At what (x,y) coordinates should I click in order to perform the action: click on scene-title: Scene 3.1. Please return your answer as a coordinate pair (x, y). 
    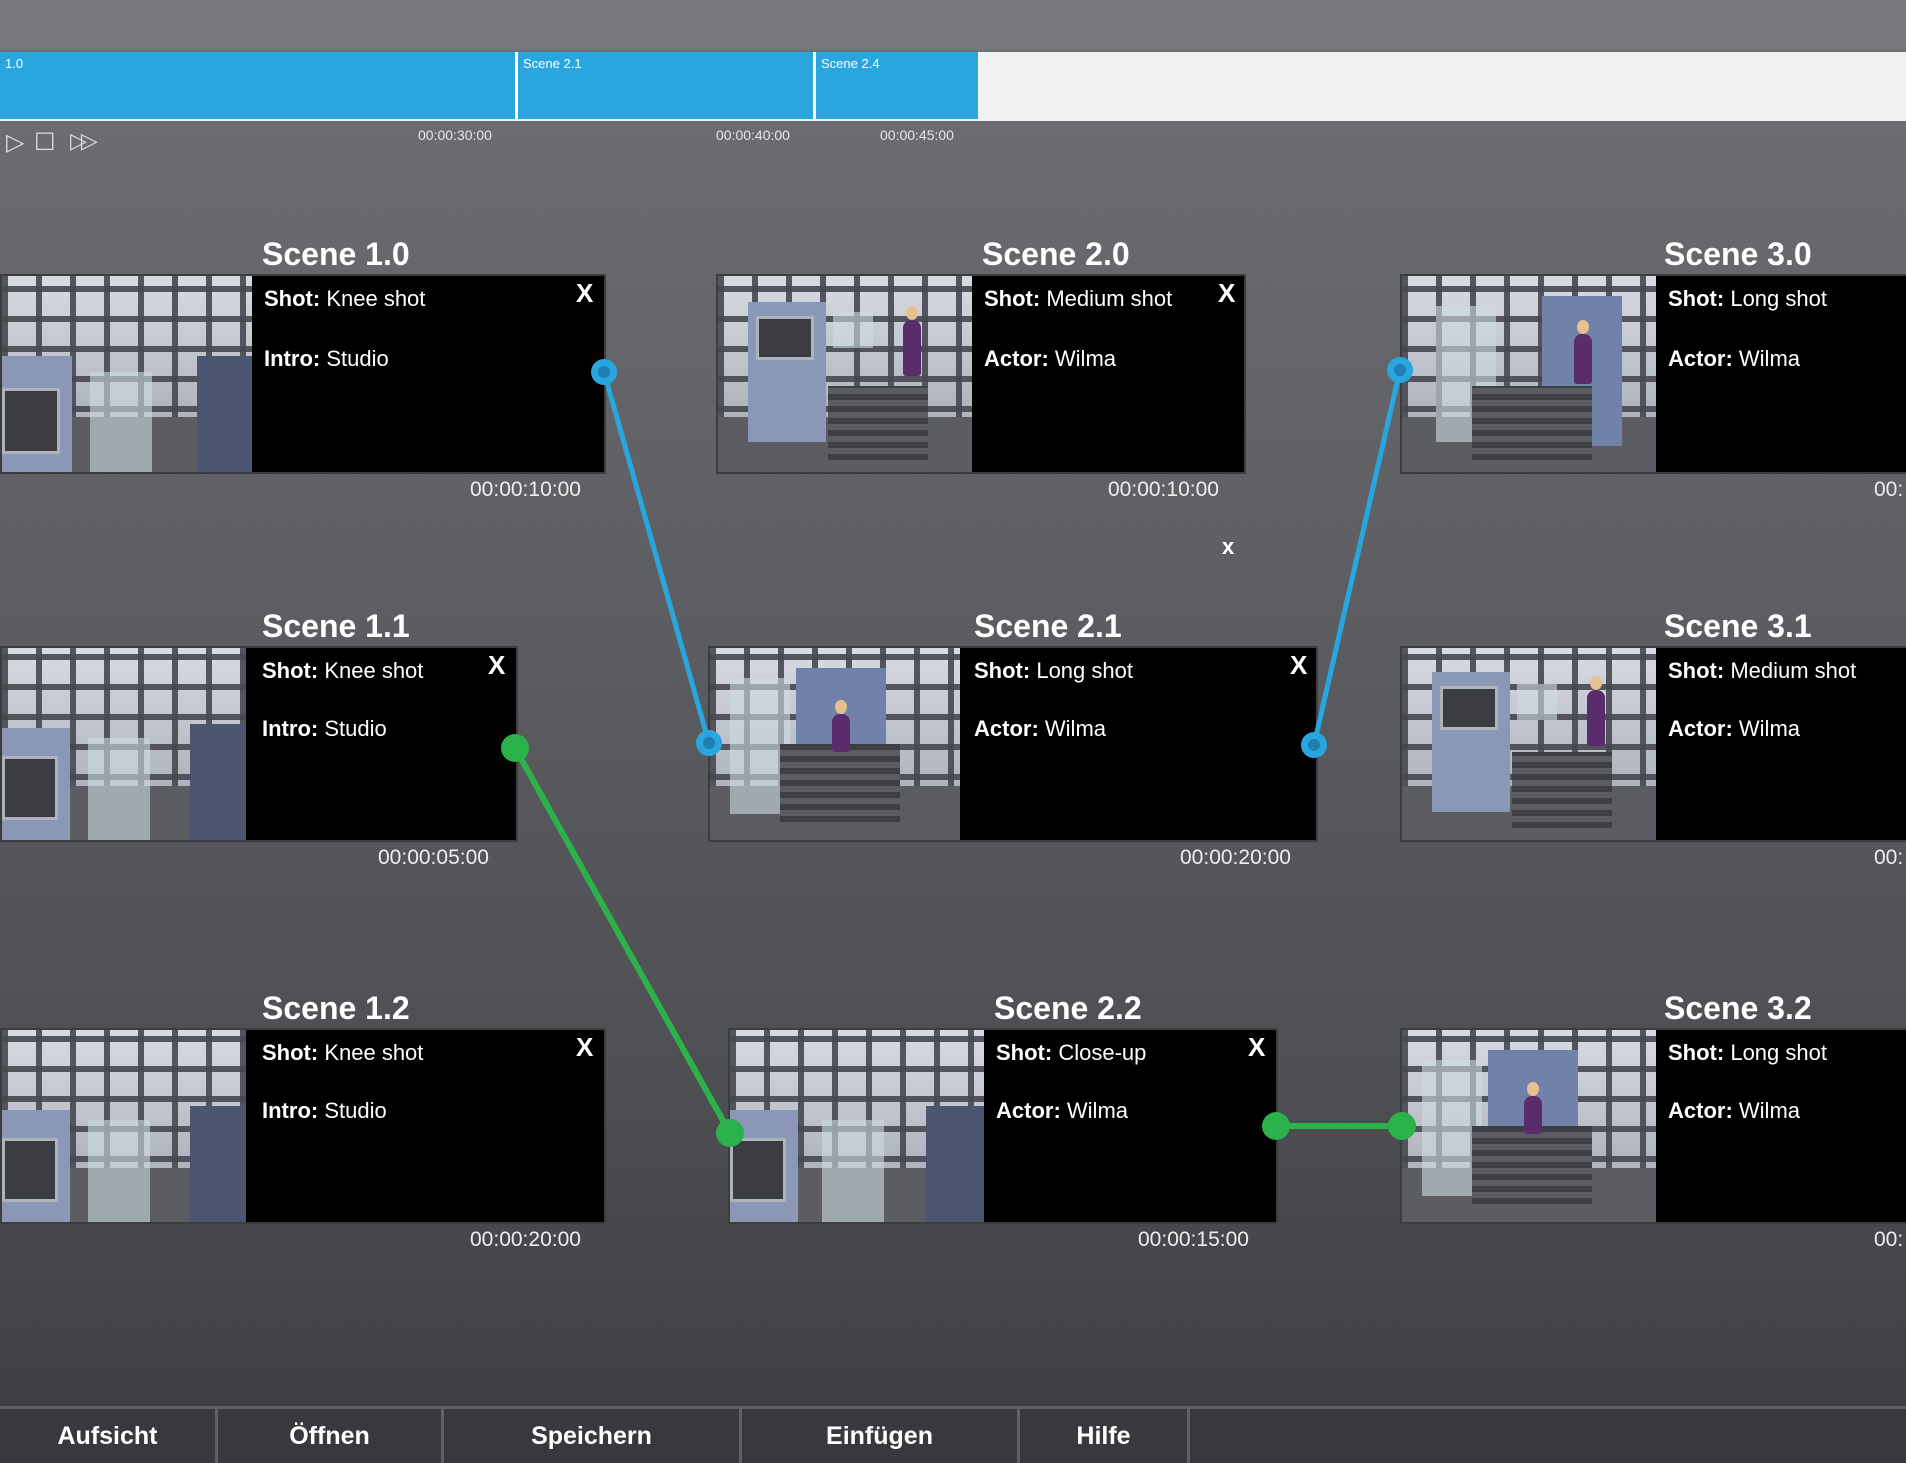
    Looking at the image, I should click on (1738, 626).